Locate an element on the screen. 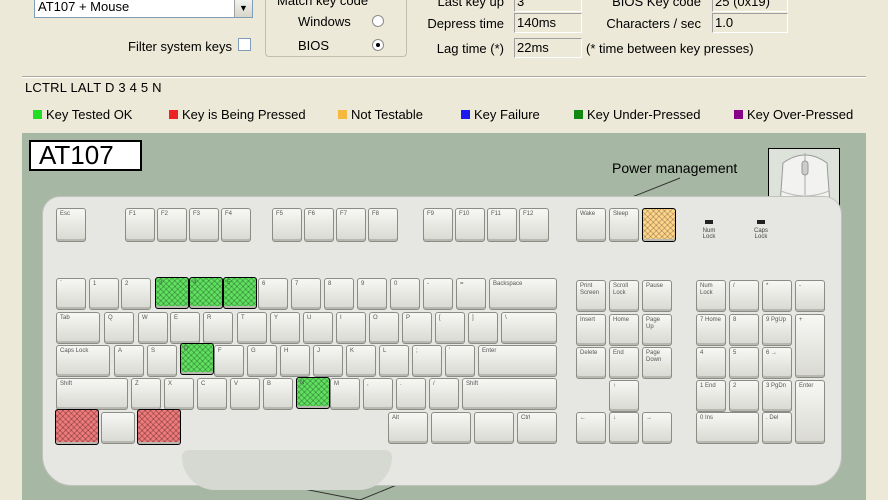 This screenshot has width=888, height=500. key-q-4: R is located at coordinates (218, 328).